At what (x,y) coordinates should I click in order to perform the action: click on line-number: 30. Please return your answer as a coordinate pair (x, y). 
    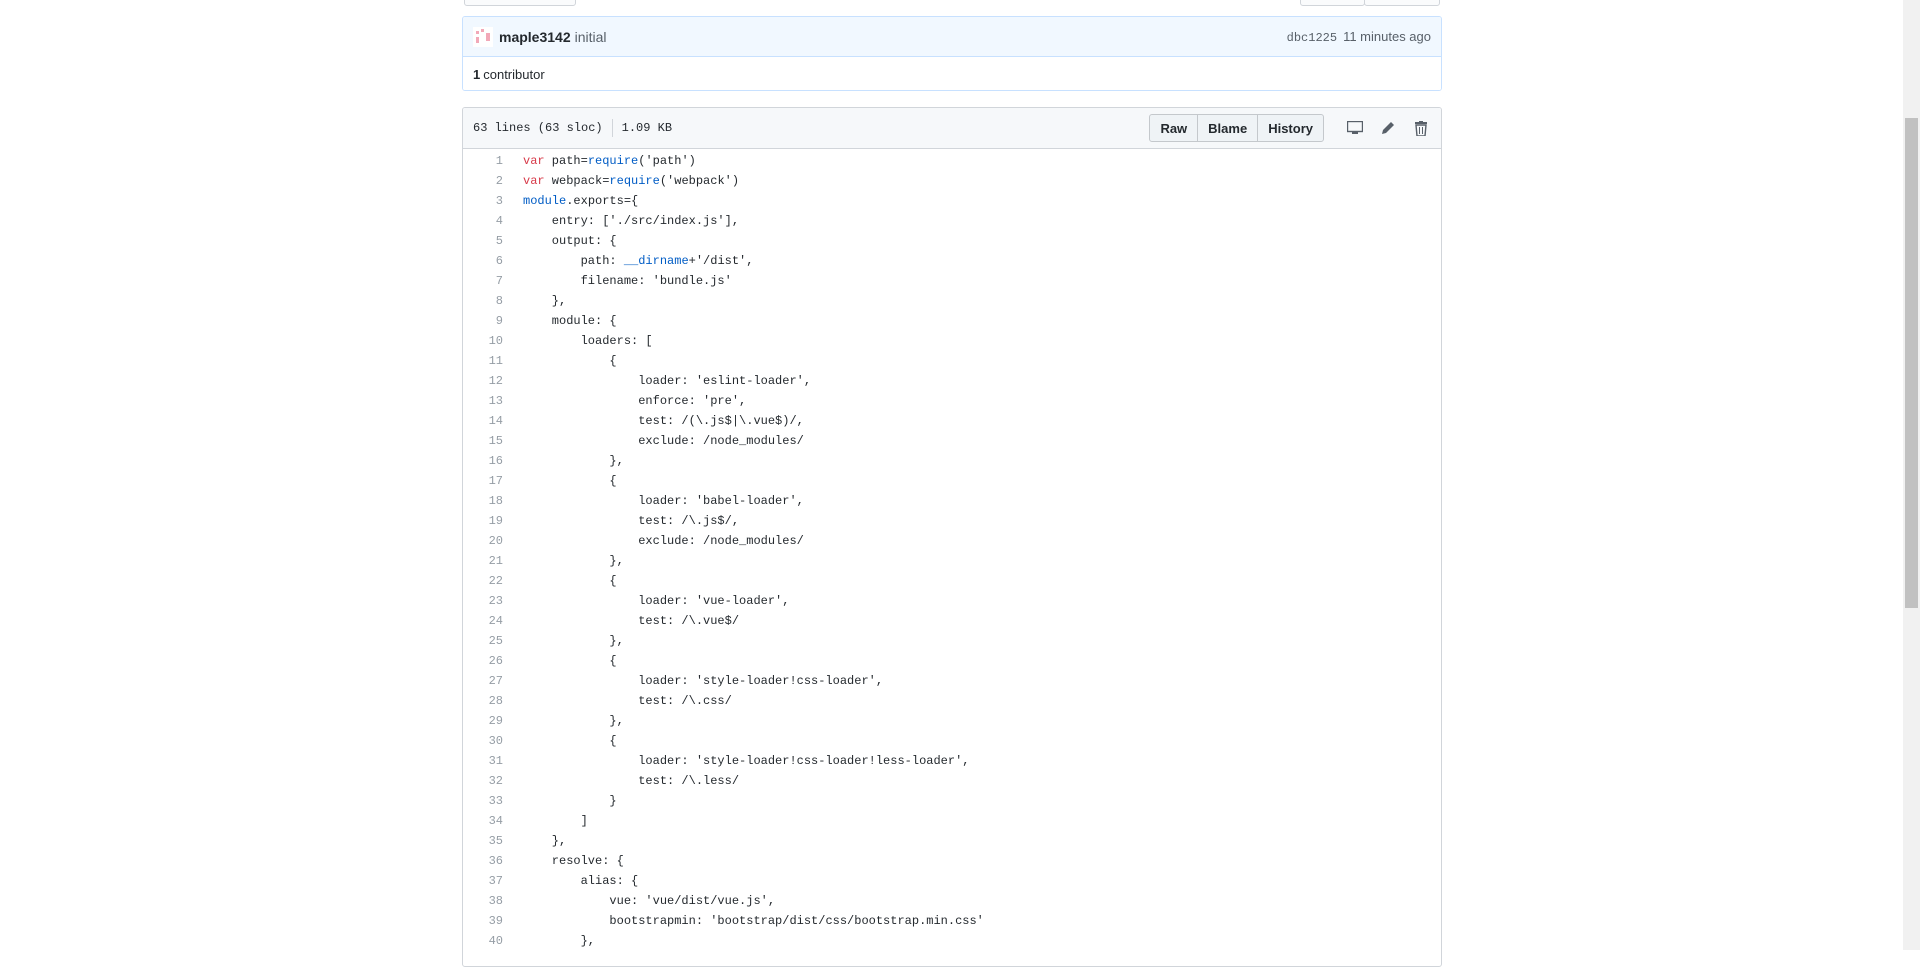
    Looking at the image, I should click on (493, 741).